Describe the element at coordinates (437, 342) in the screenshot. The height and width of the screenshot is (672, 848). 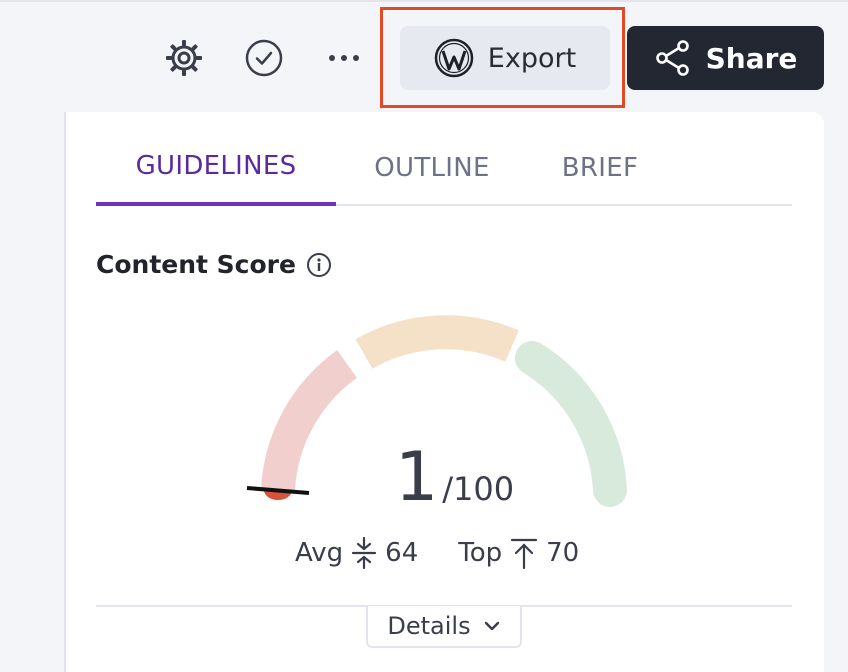
I see `gauge-segment-mid` at that location.